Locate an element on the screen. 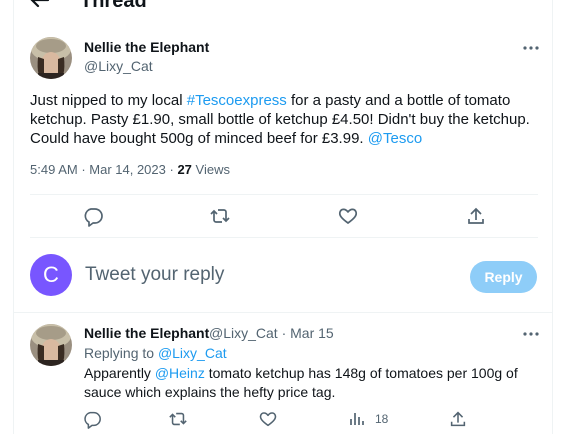 This screenshot has height=434, width=578. mention-link: @Heinz is located at coordinates (180, 373).